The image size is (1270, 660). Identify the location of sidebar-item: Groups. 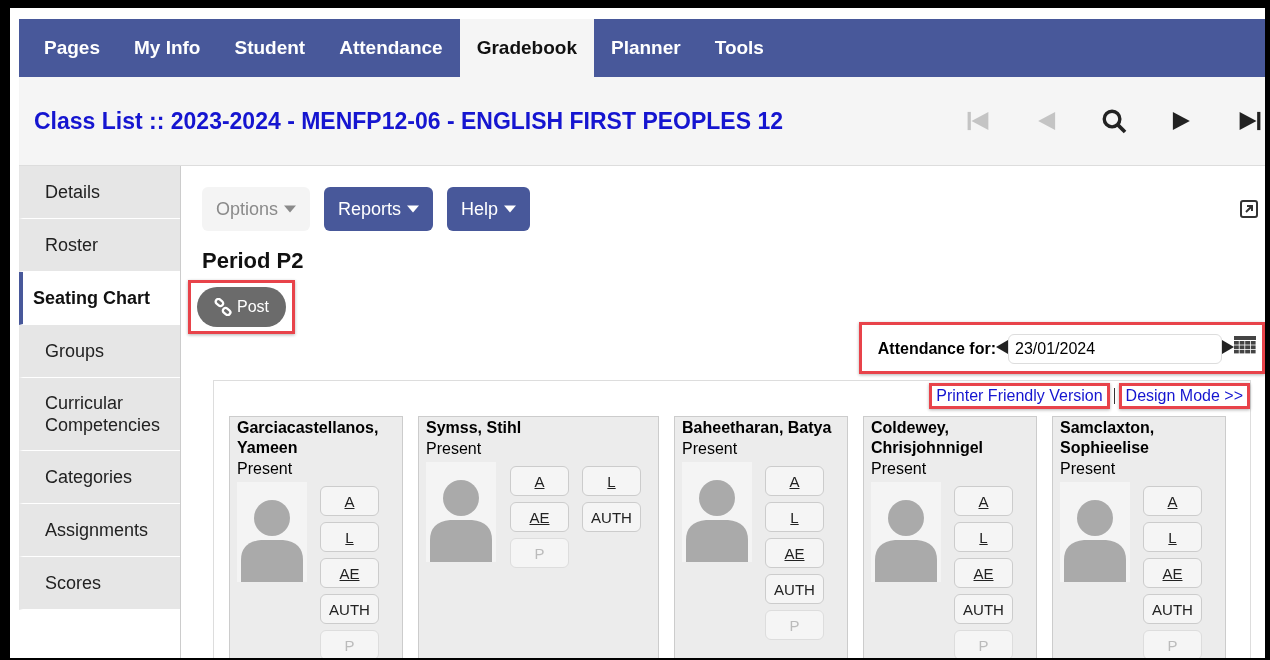
(99, 351).